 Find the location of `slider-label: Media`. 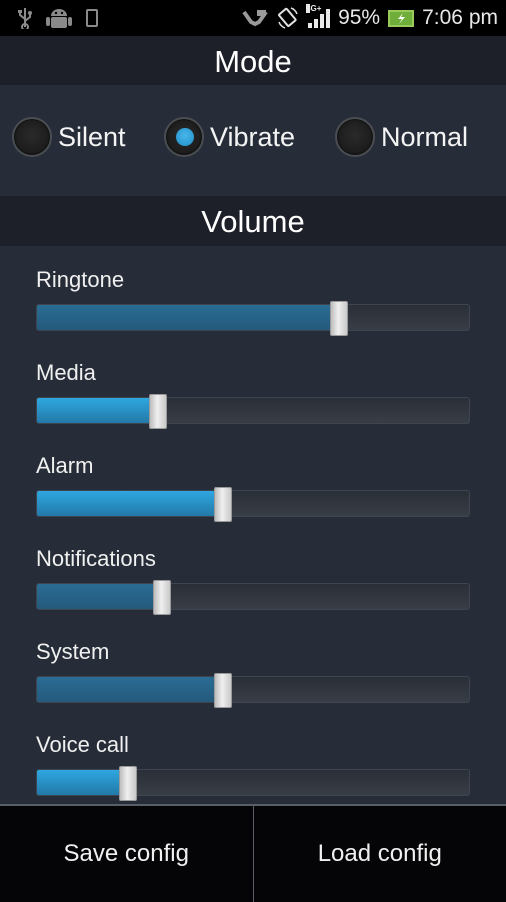

slider-label: Media is located at coordinates (253, 373).